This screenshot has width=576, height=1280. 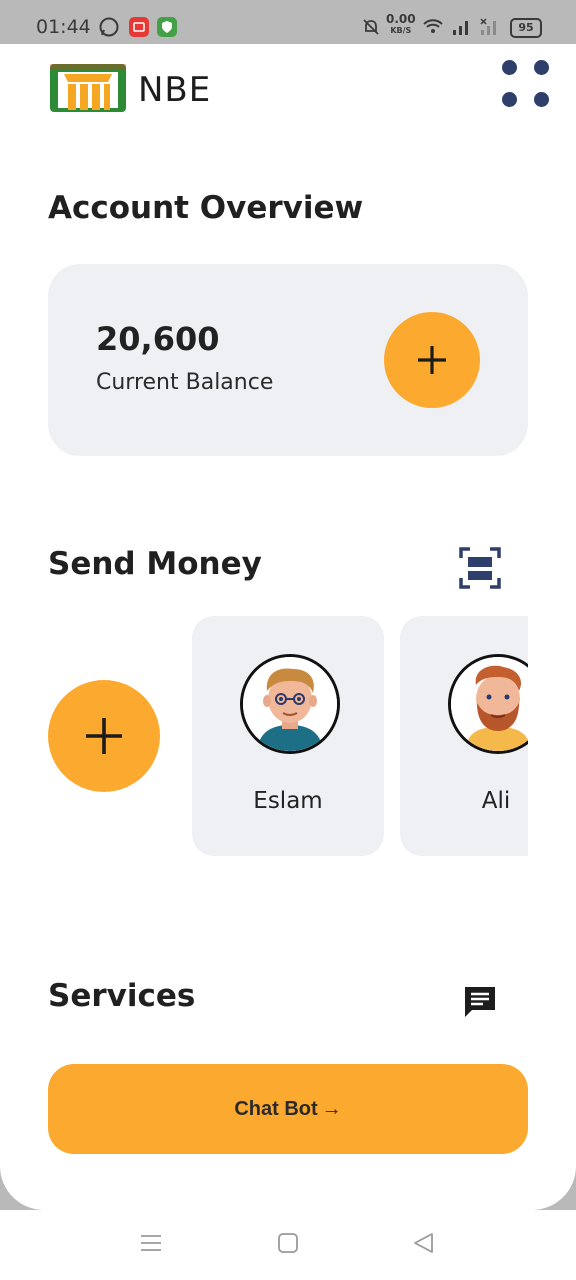 I want to click on mute-bell-icon, so click(x=371, y=29).